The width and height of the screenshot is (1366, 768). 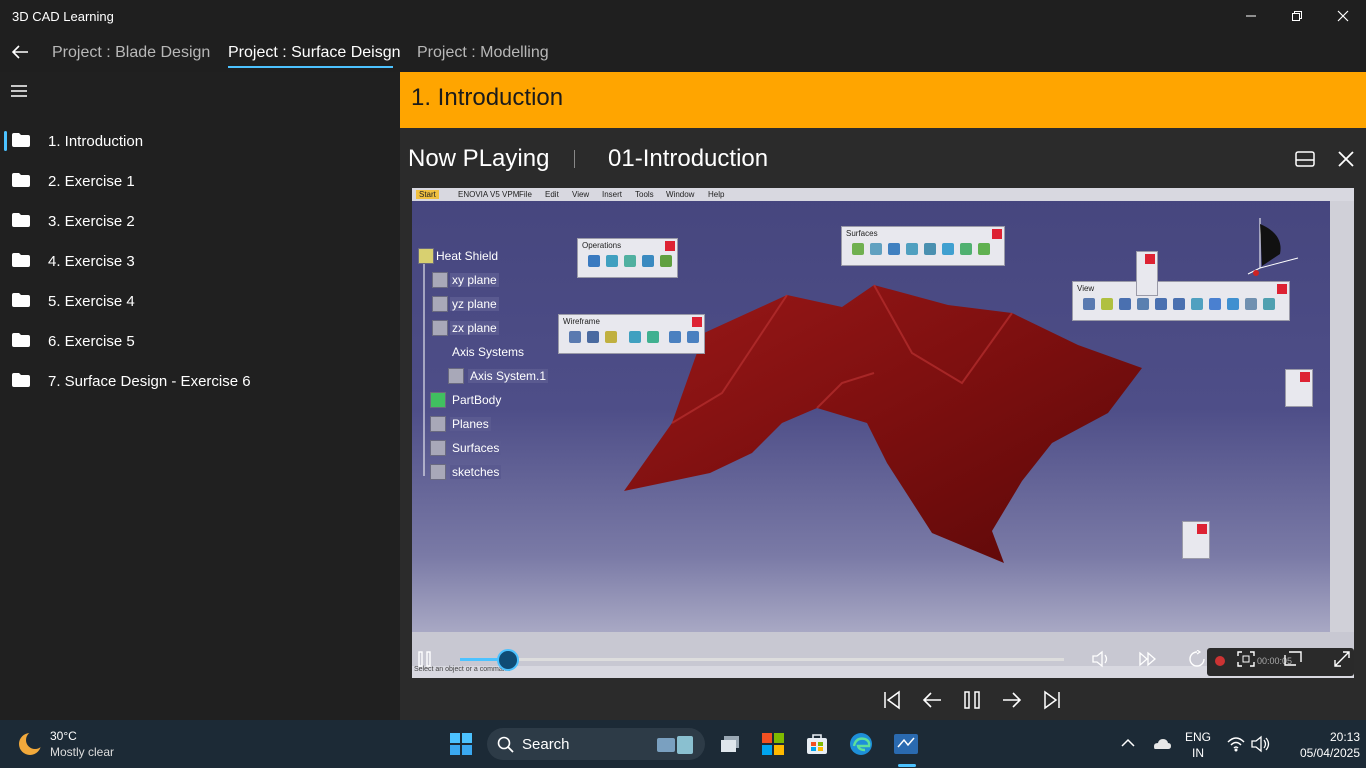 I want to click on weather-moon-icon, so click(x=30, y=744).